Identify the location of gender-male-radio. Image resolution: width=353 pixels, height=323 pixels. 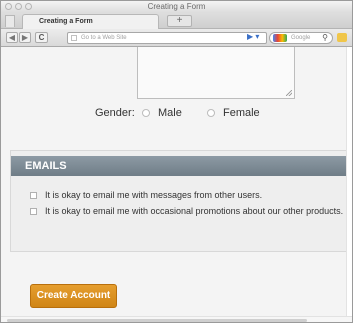
(146, 113).